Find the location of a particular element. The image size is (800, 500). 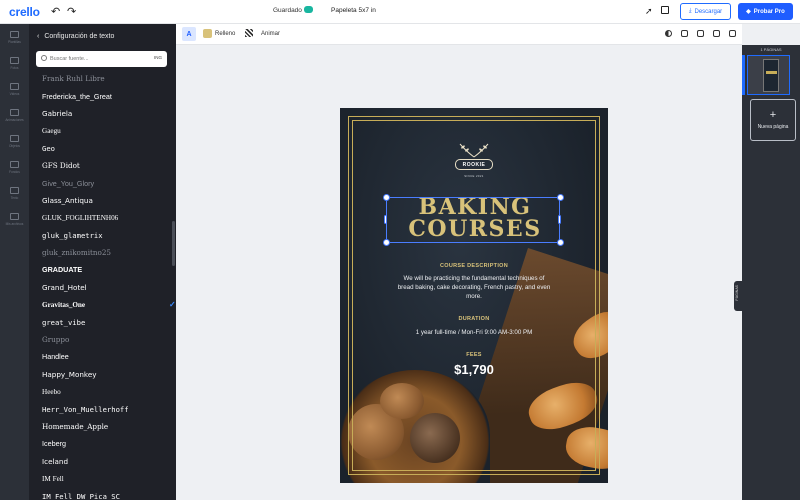

font-list-item: Fredericka_the_Great is located at coordinates (107, 95).